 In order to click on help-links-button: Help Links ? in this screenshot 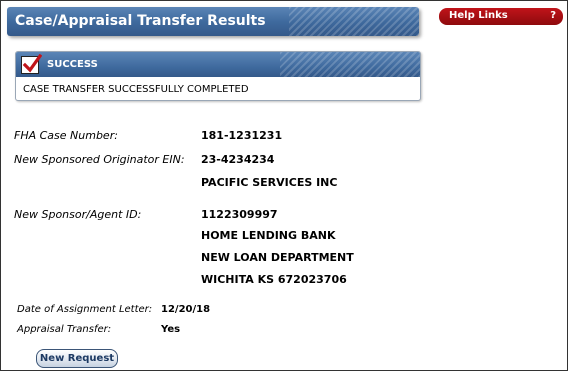, I will do `click(501, 16)`.